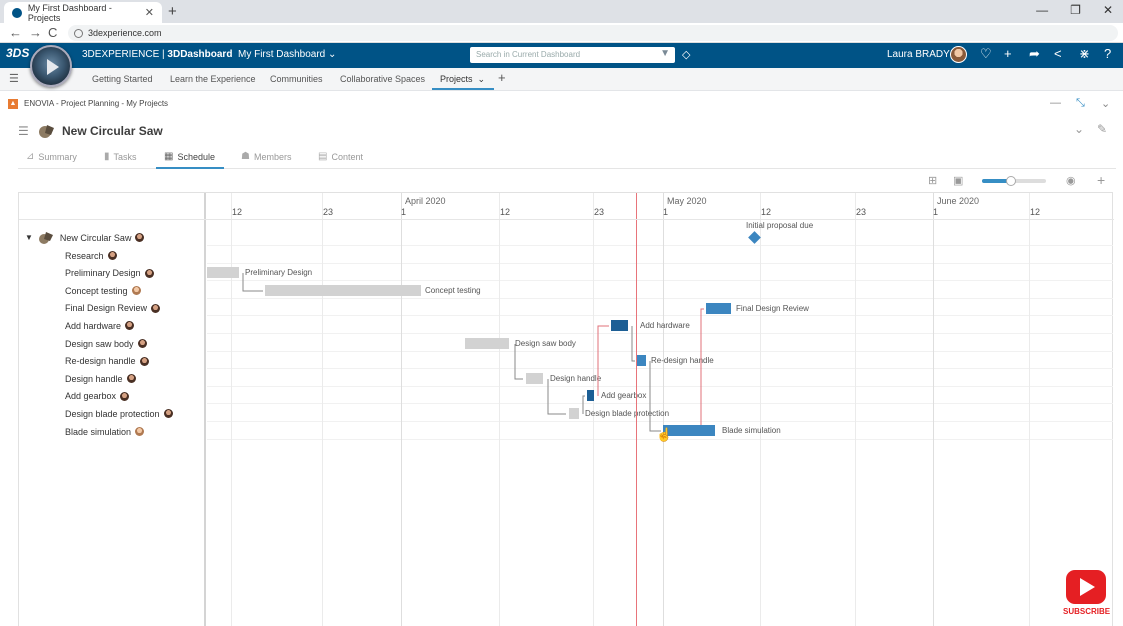 This screenshot has height=626, width=1123. I want to click on tab-members: ☗ Members, so click(266, 156).